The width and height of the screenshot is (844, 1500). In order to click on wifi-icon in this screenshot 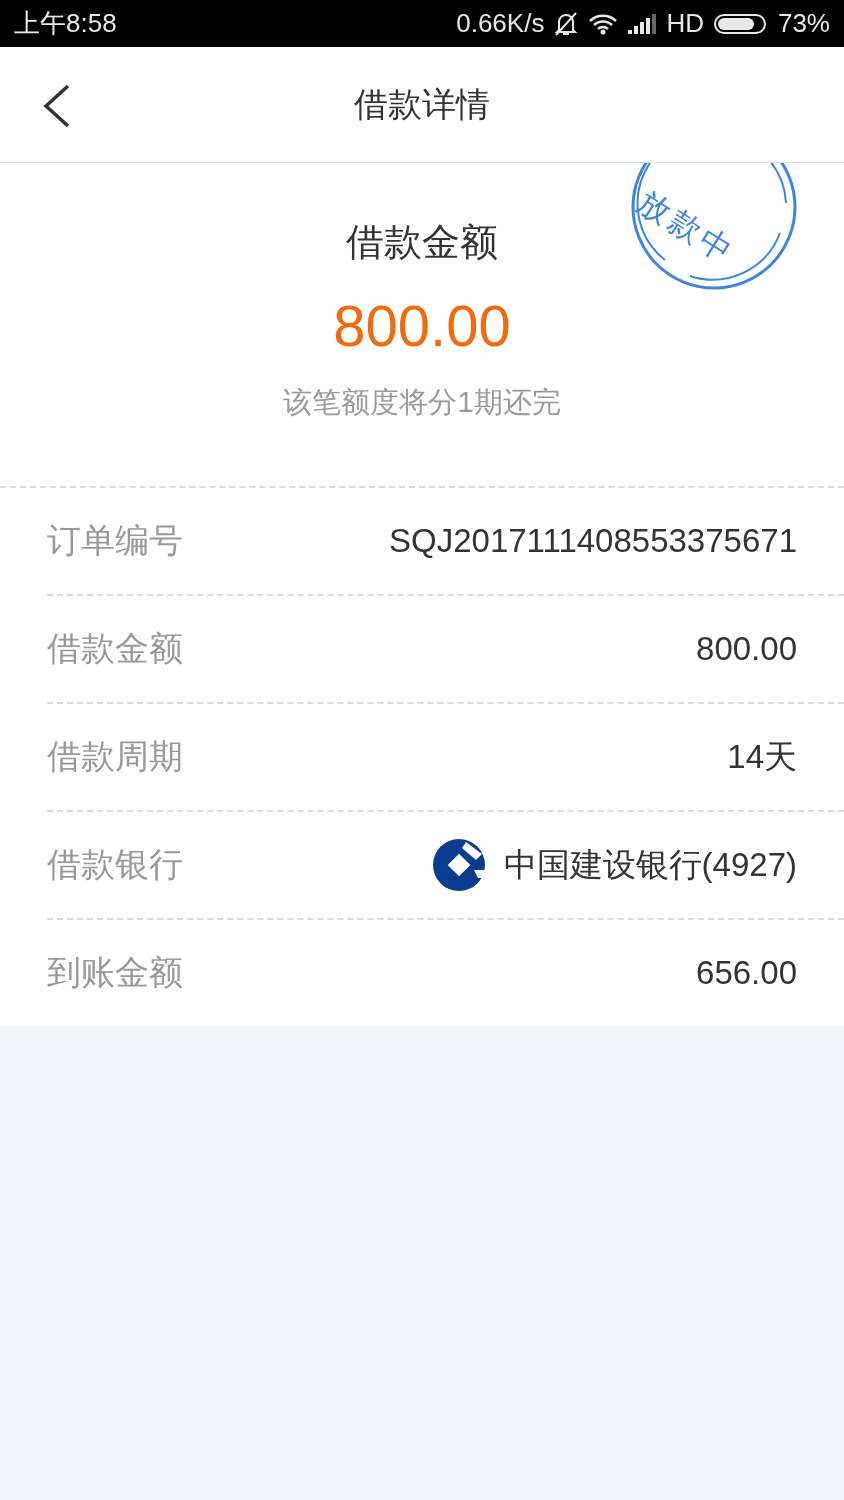, I will do `click(603, 23)`.